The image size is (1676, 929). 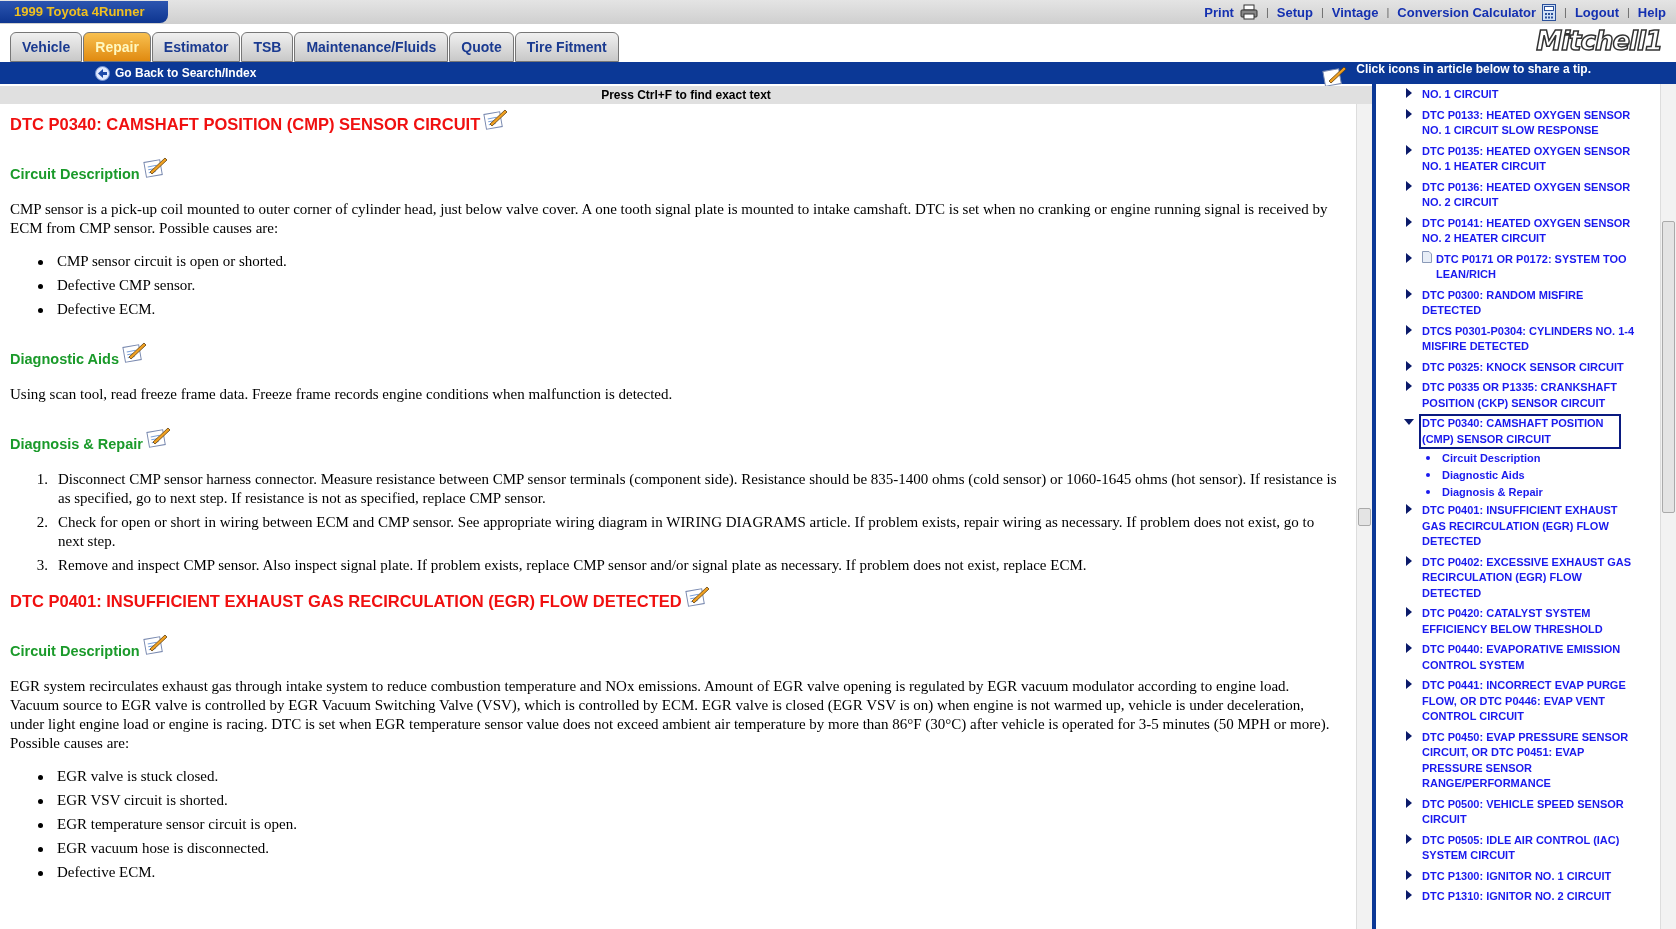 What do you see at coordinates (1517, 876) in the screenshot?
I see `sidebar-link: DTC P1300: IGNITOR NO. 1 CIRCUIT` at bounding box center [1517, 876].